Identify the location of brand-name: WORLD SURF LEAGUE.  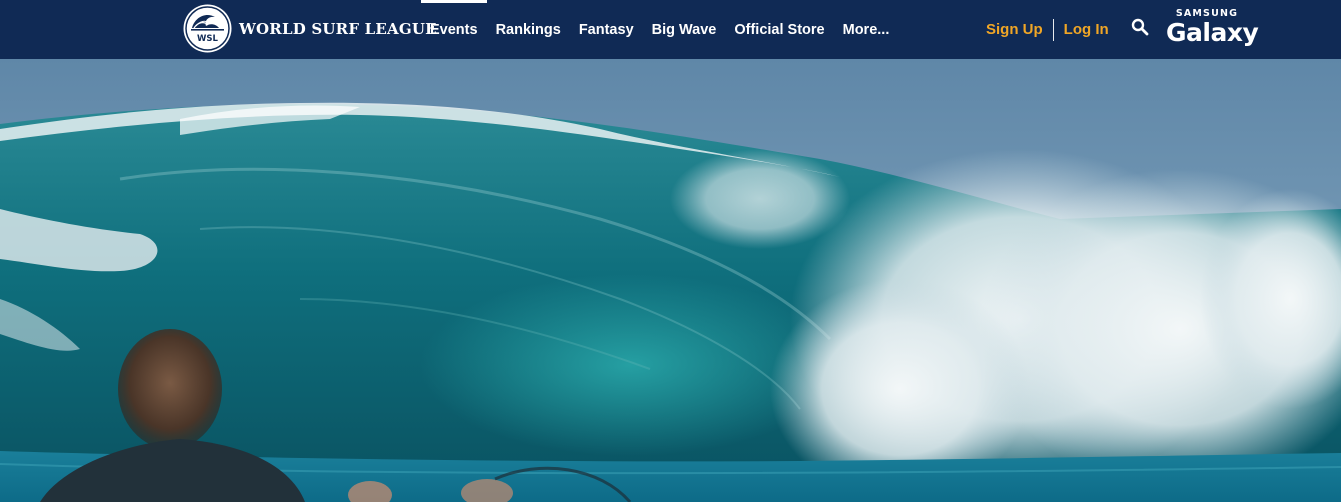
(338, 28).